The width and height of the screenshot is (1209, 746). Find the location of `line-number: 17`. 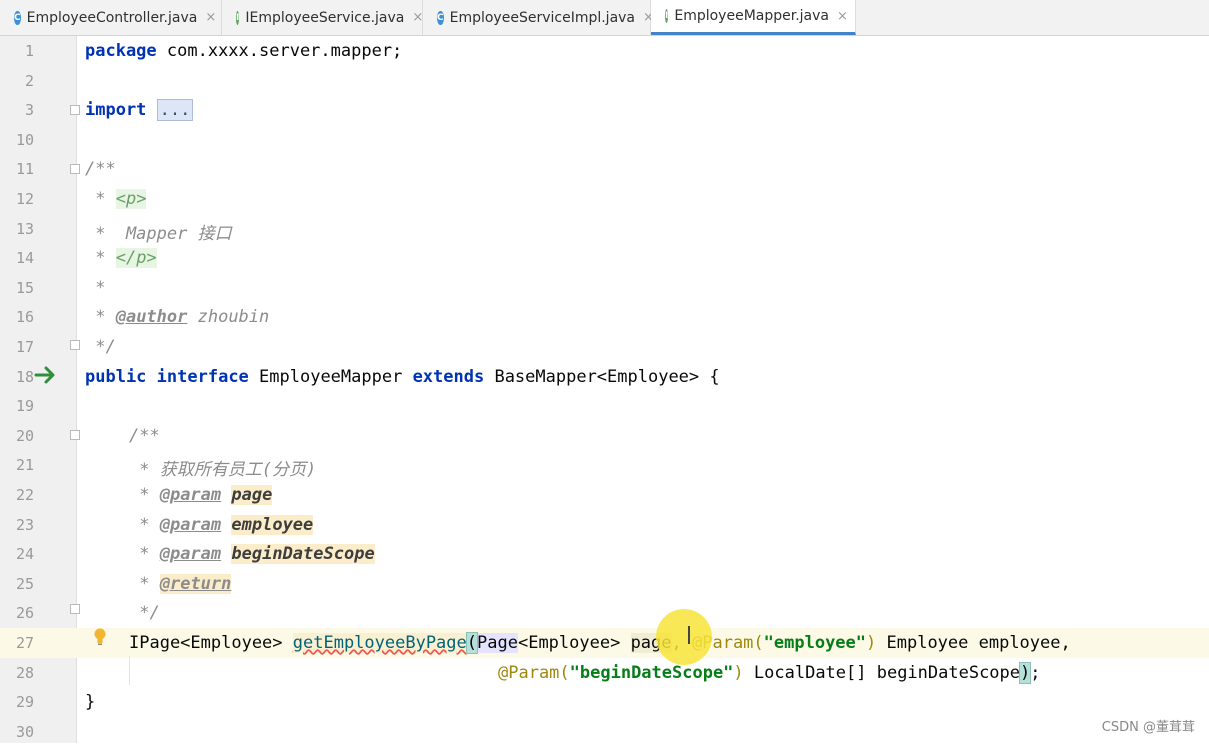

line-number: 17 is located at coordinates (24, 347).